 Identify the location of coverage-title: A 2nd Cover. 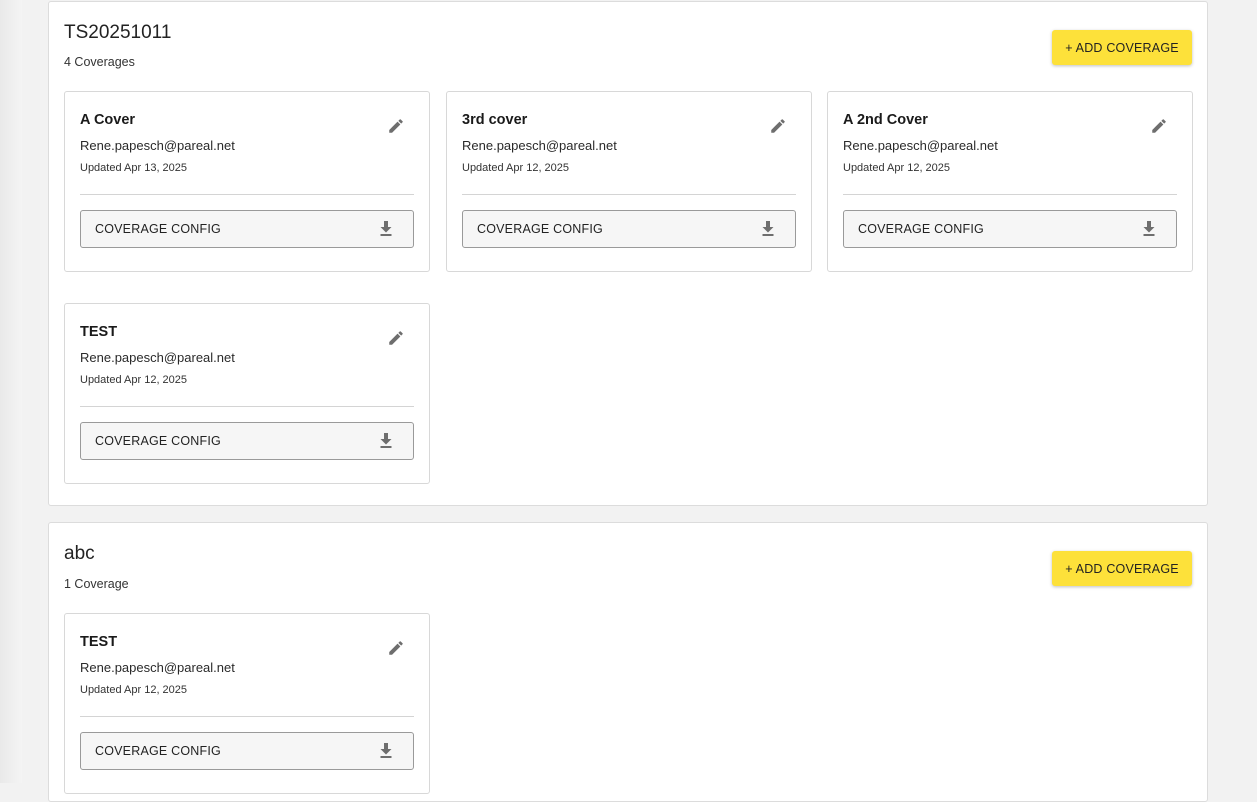
(885, 120).